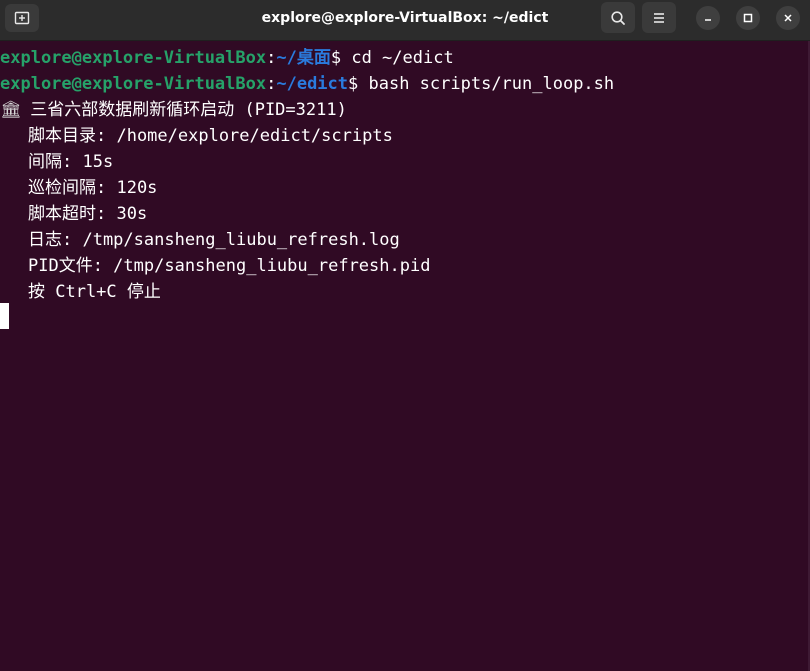 This screenshot has height=671, width=810. I want to click on window-title: explore@explore-VirtualBox: ~/edict, so click(405, 18).